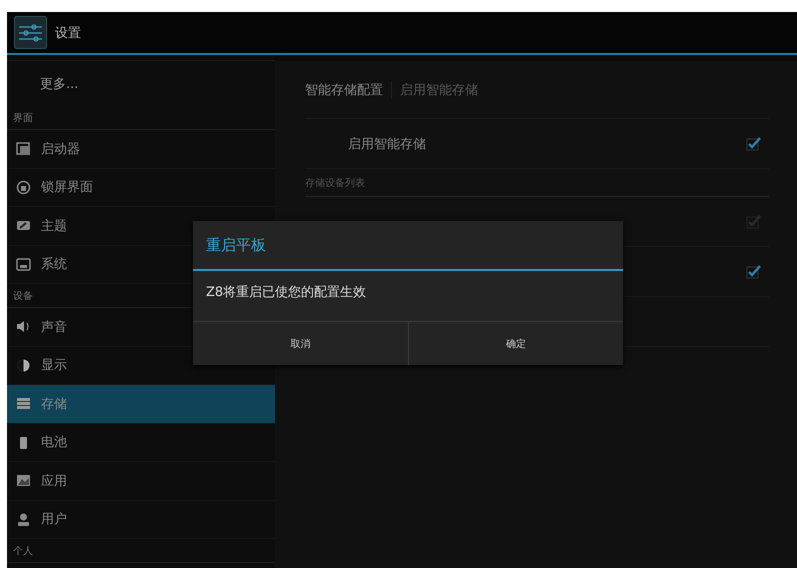 Image resolution: width=797 pixels, height=568 pixels. I want to click on sidebar-item-label: 锁屏界面, so click(67, 187).